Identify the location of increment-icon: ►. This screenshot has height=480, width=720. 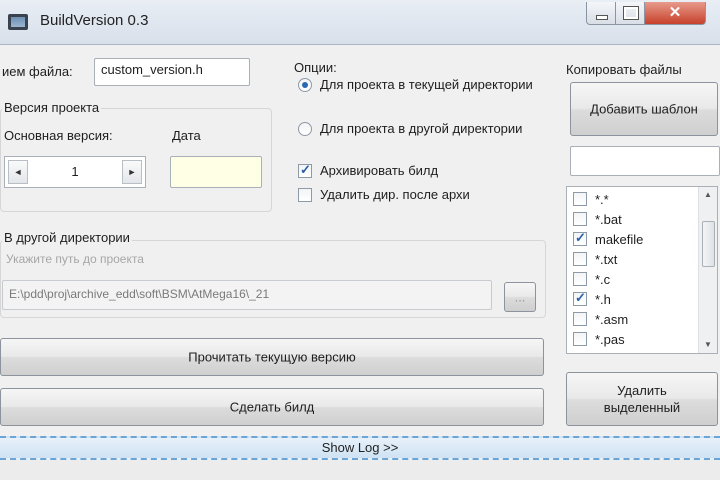
(132, 172).